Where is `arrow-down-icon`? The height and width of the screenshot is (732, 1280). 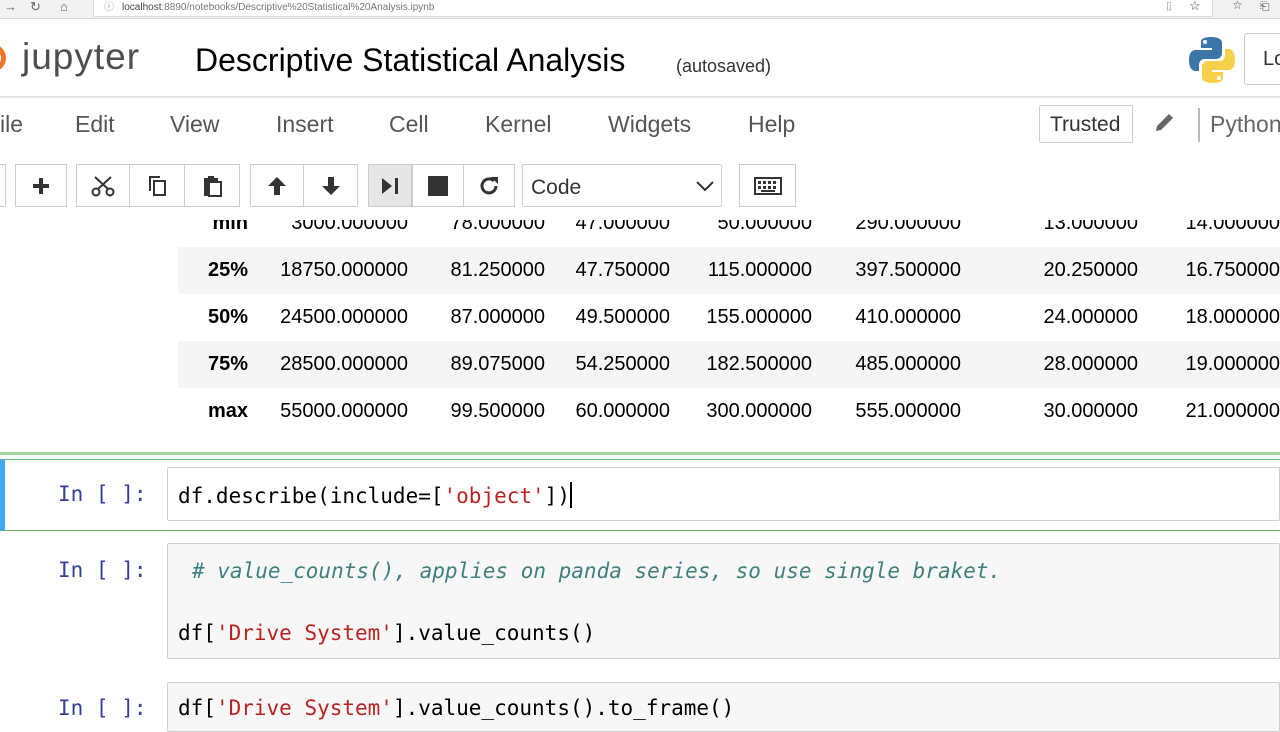 arrow-down-icon is located at coordinates (330, 185).